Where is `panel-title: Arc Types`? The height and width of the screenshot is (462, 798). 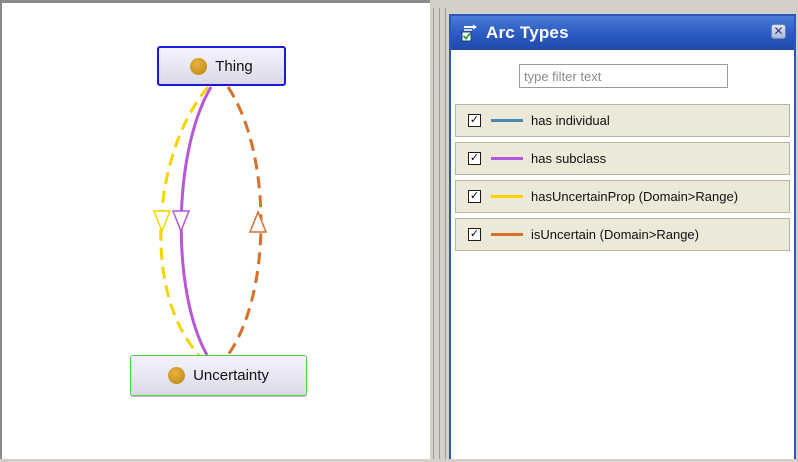
panel-title: Arc Types is located at coordinates (527, 32).